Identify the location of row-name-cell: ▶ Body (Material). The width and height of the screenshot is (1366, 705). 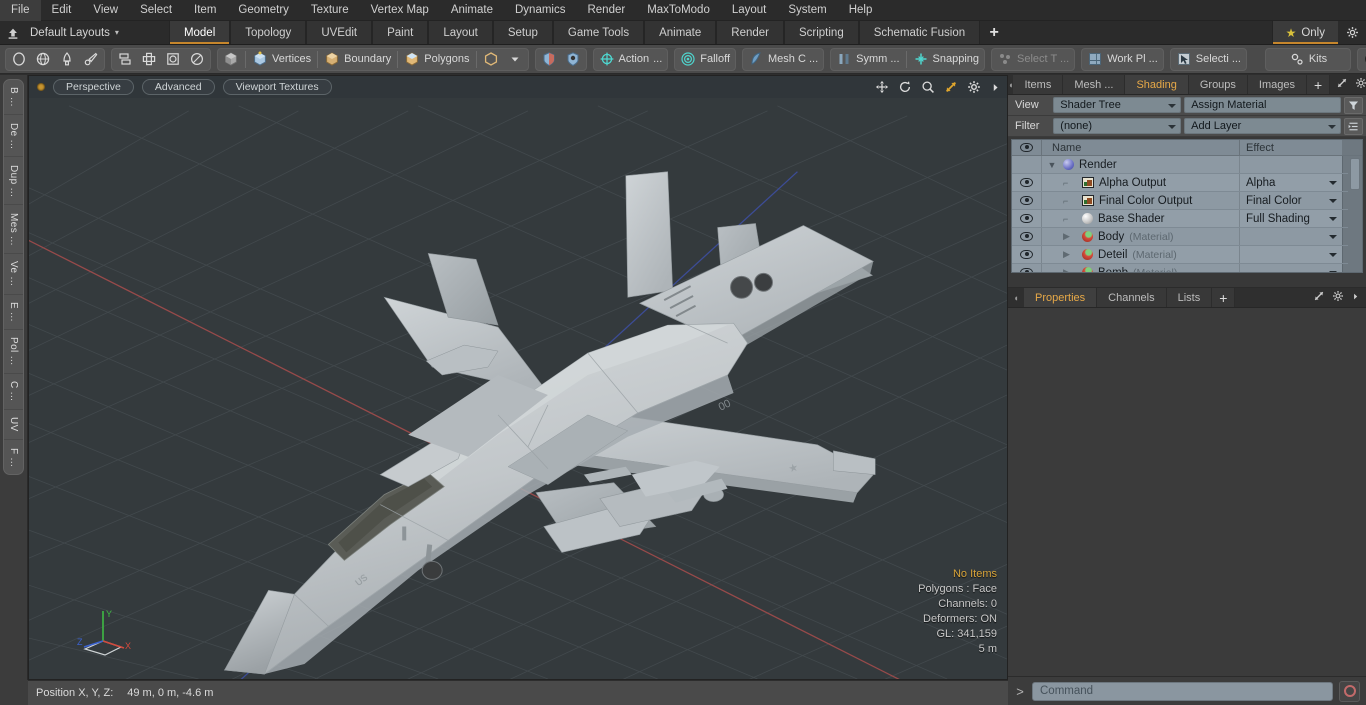
(1141, 236).